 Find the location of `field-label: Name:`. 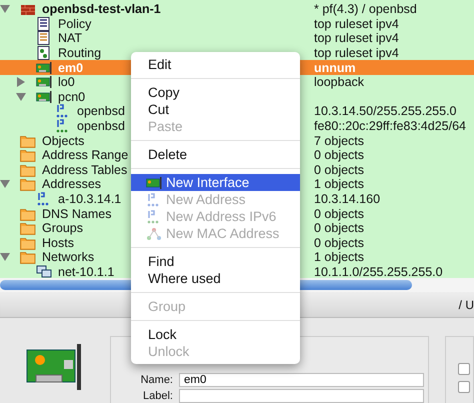

field-label: Name: is located at coordinates (156, 380).